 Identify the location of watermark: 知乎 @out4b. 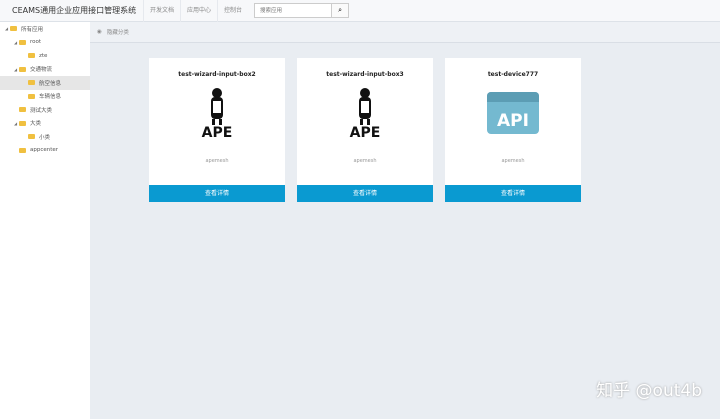
(649, 391).